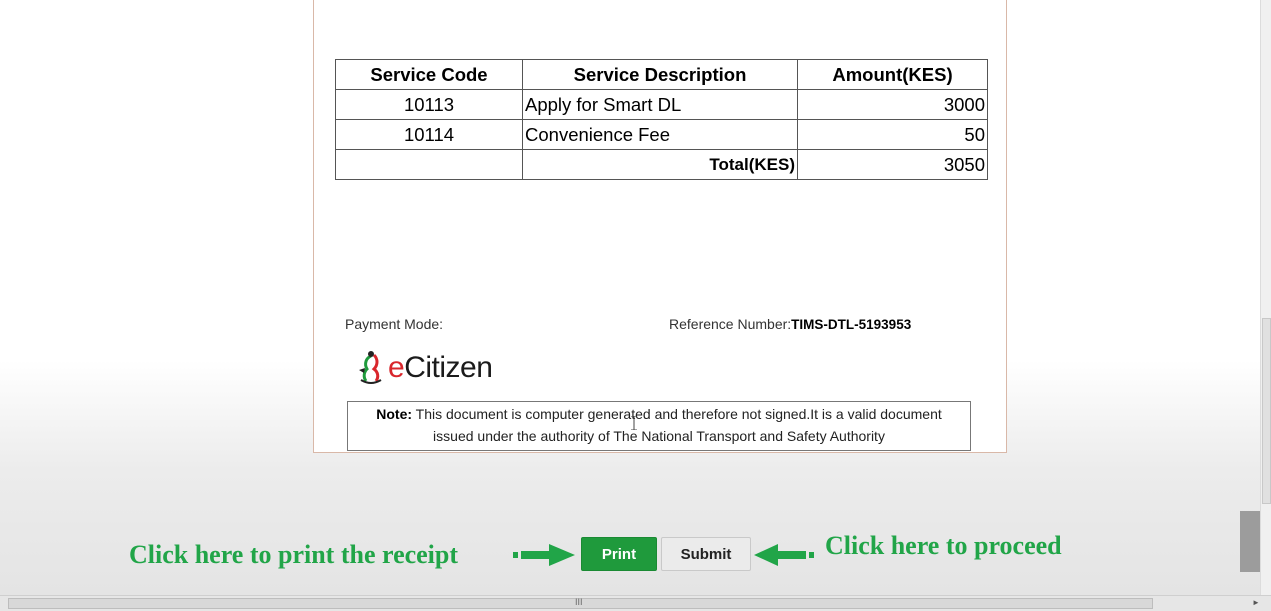 The width and height of the screenshot is (1271, 611). I want to click on total-label: Total(KES), so click(660, 164).